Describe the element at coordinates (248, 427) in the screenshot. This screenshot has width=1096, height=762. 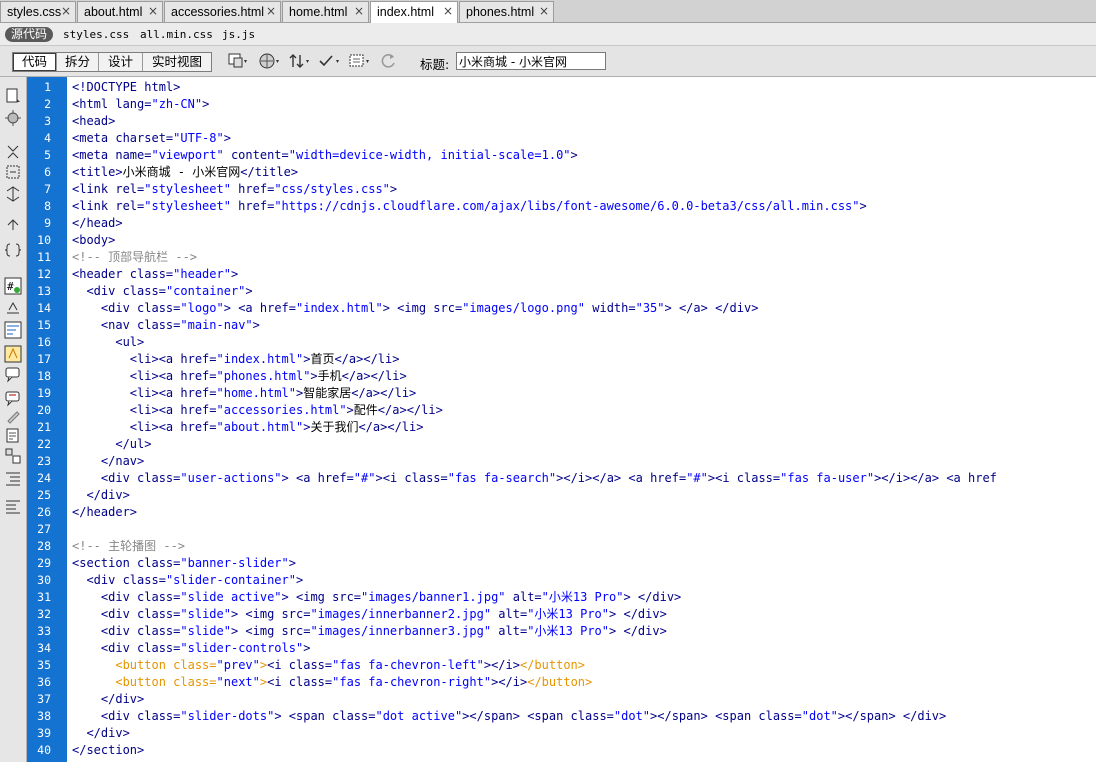
I see `code-line: <li><a href="about.html">关于我们</a></li>` at that location.